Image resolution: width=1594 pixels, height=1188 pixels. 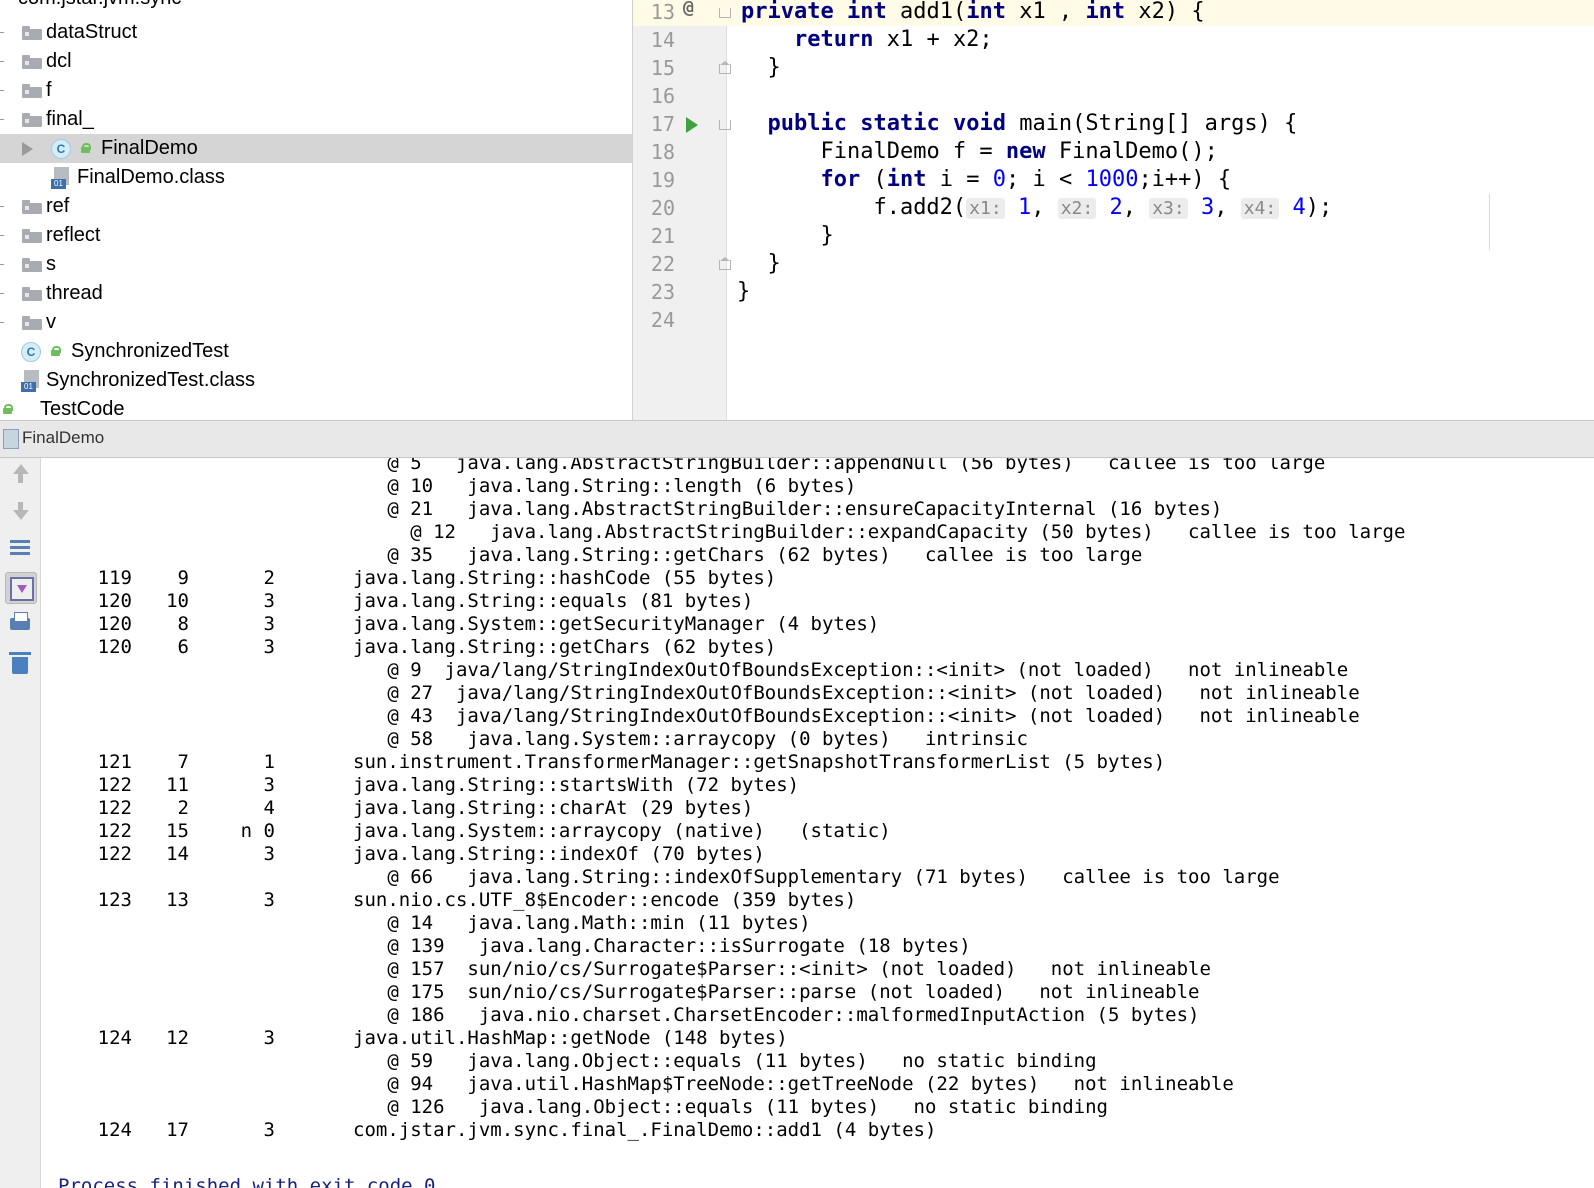 What do you see at coordinates (316, 119) in the screenshot?
I see `tree-item-final: final_` at bounding box center [316, 119].